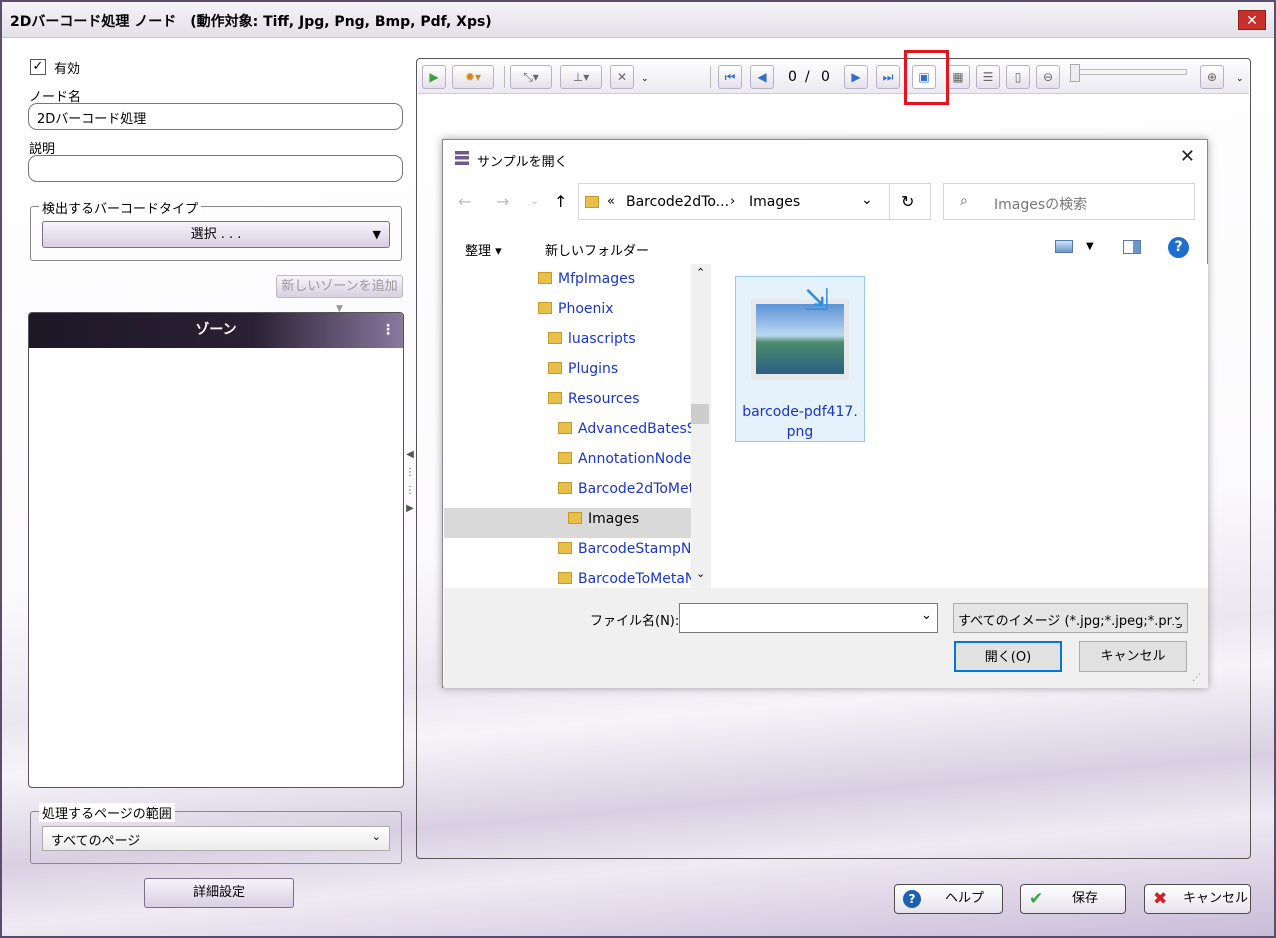 Image resolution: width=1276 pixels, height=938 pixels. What do you see at coordinates (626, 489) in the screenshot?
I see `tree-item: Barcode2dToMet` at bounding box center [626, 489].